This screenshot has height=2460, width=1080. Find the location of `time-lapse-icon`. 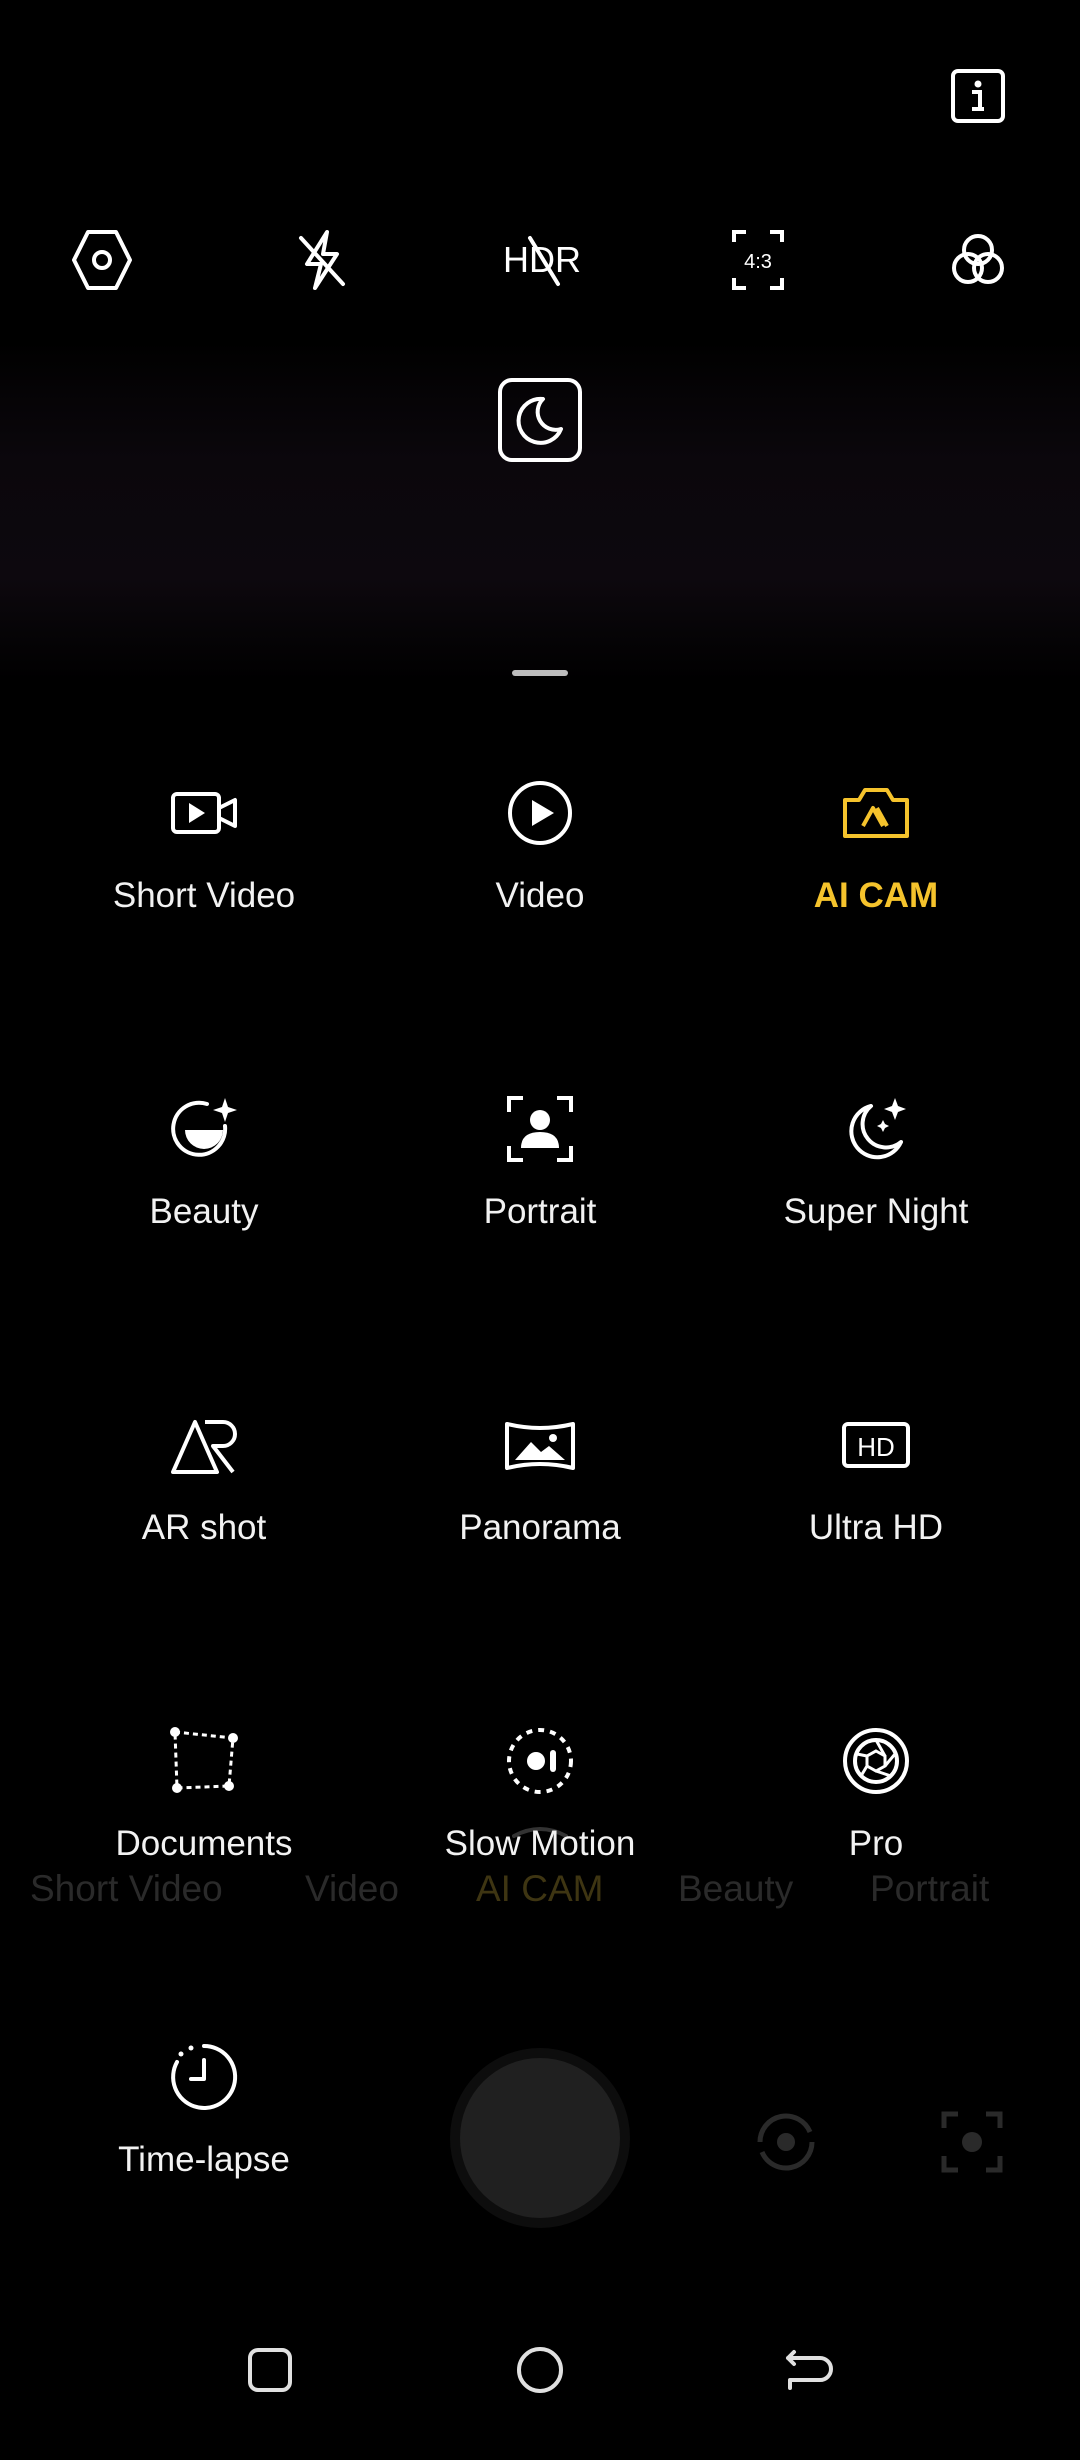

time-lapse-icon is located at coordinates (204, 2076).